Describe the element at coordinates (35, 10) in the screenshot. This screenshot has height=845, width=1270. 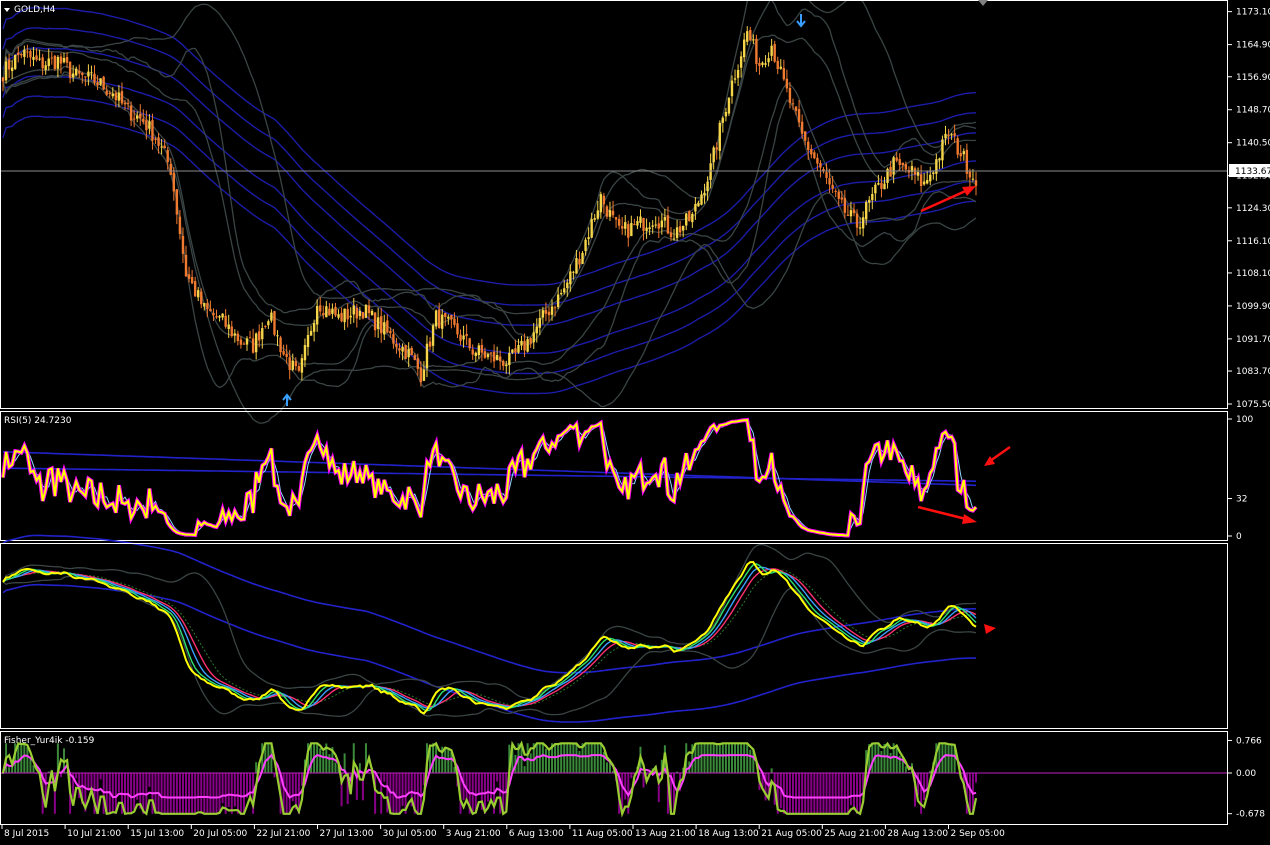
I see `symbol-title: GOLD,H4` at that location.